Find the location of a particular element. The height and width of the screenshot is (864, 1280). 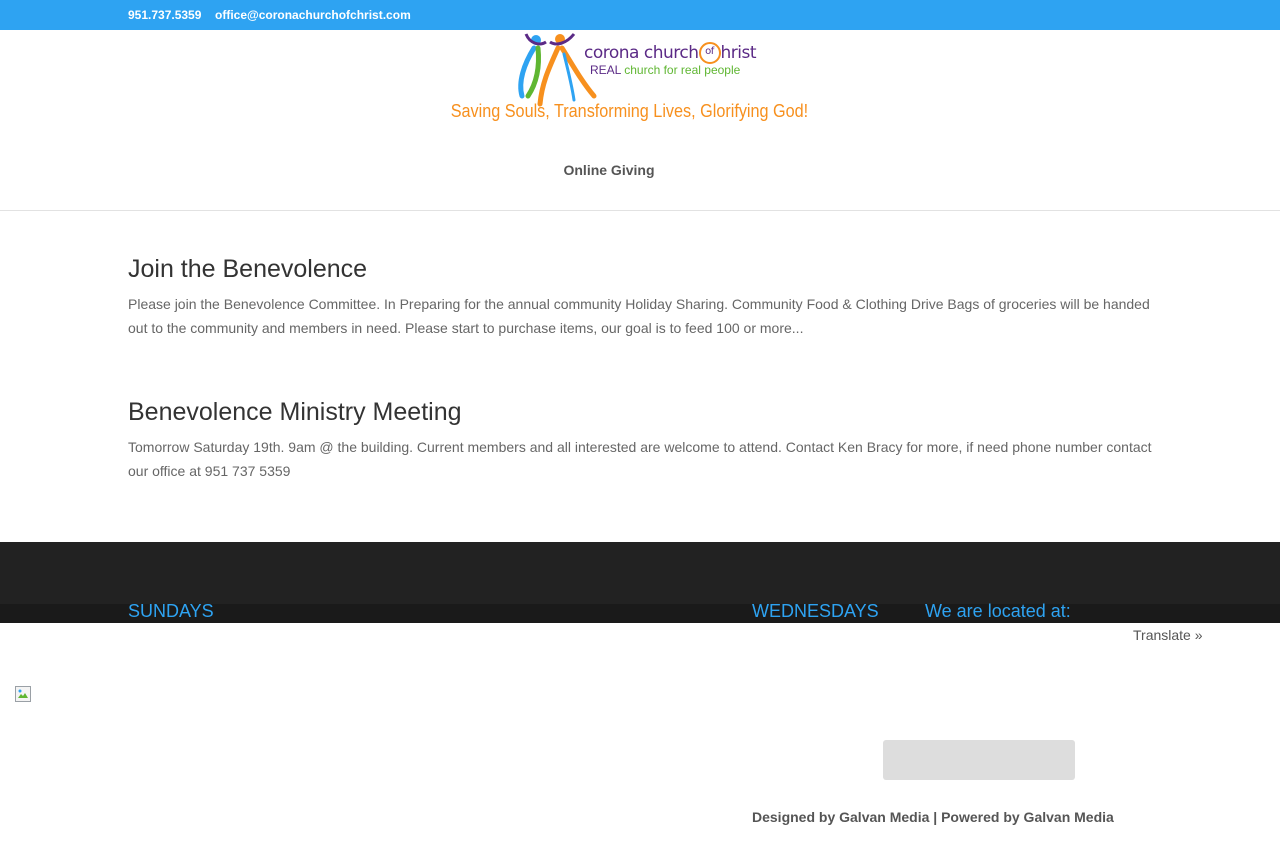

logo-subline-real: REAL is located at coordinates (605, 70).